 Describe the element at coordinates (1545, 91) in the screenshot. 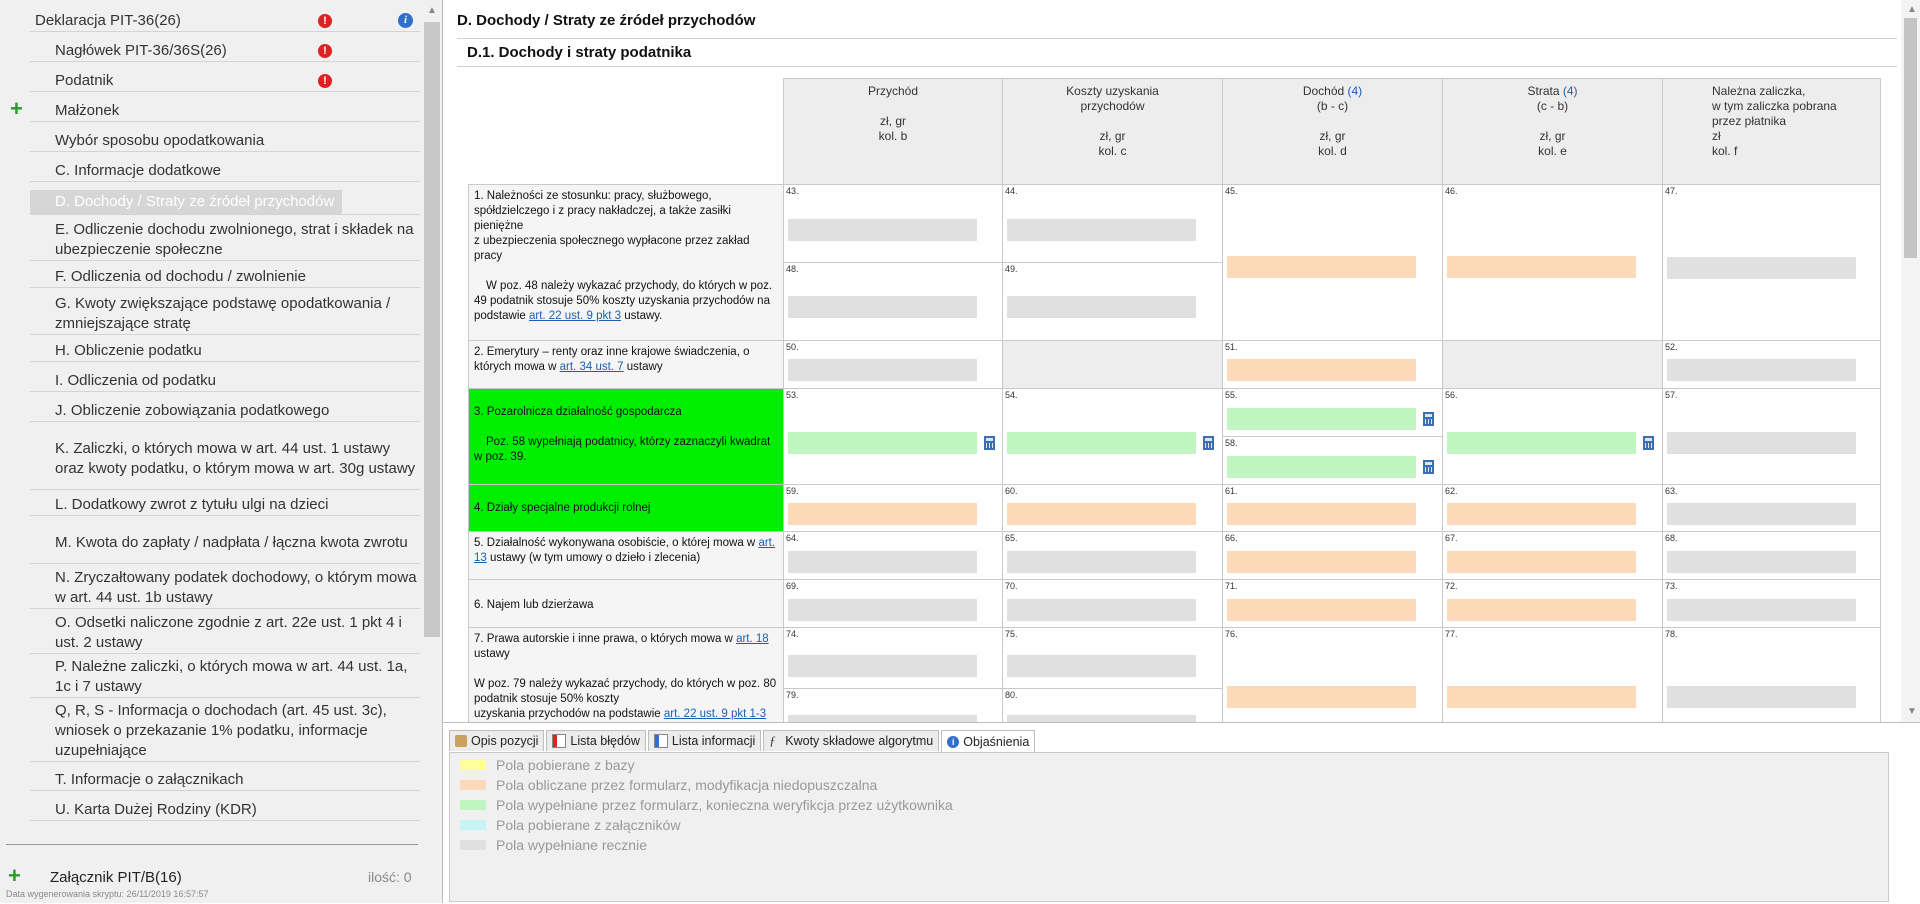

I see `column-title: Strata` at that location.